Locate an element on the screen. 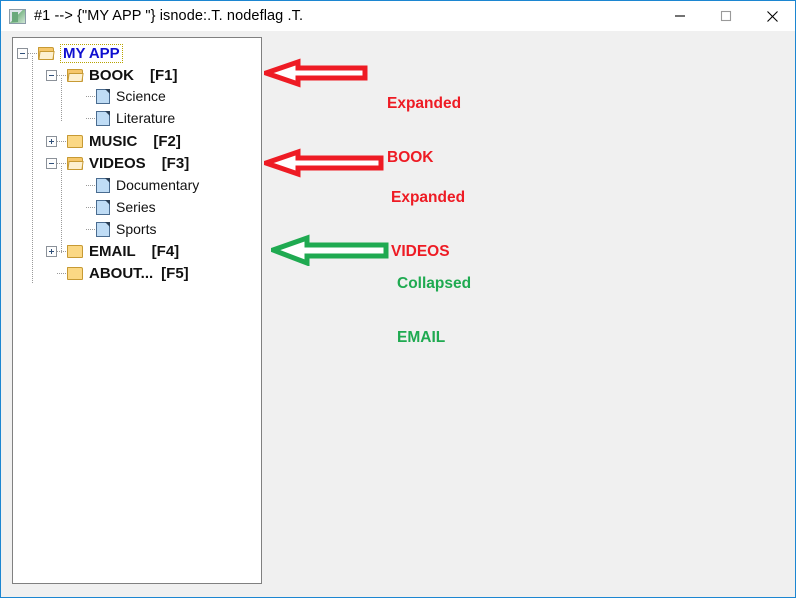  tree-node-literature: Literature is located at coordinates (125, 118).